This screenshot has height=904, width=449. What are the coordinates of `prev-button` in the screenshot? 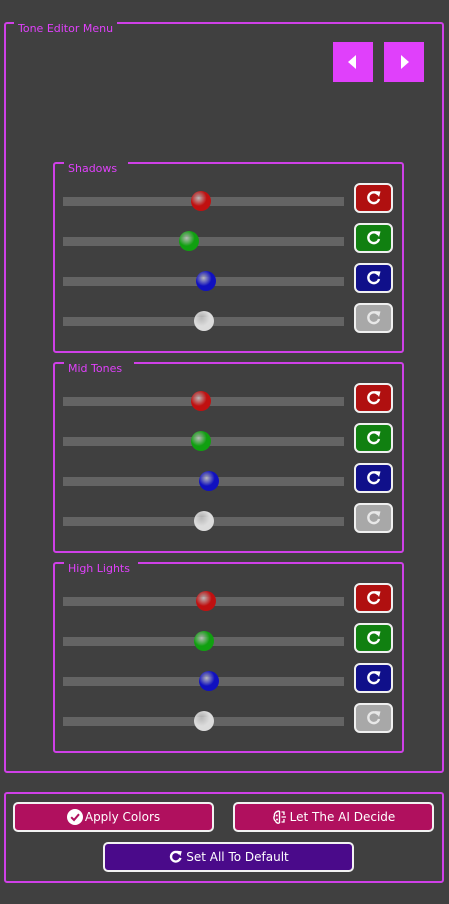 It's located at (353, 62).